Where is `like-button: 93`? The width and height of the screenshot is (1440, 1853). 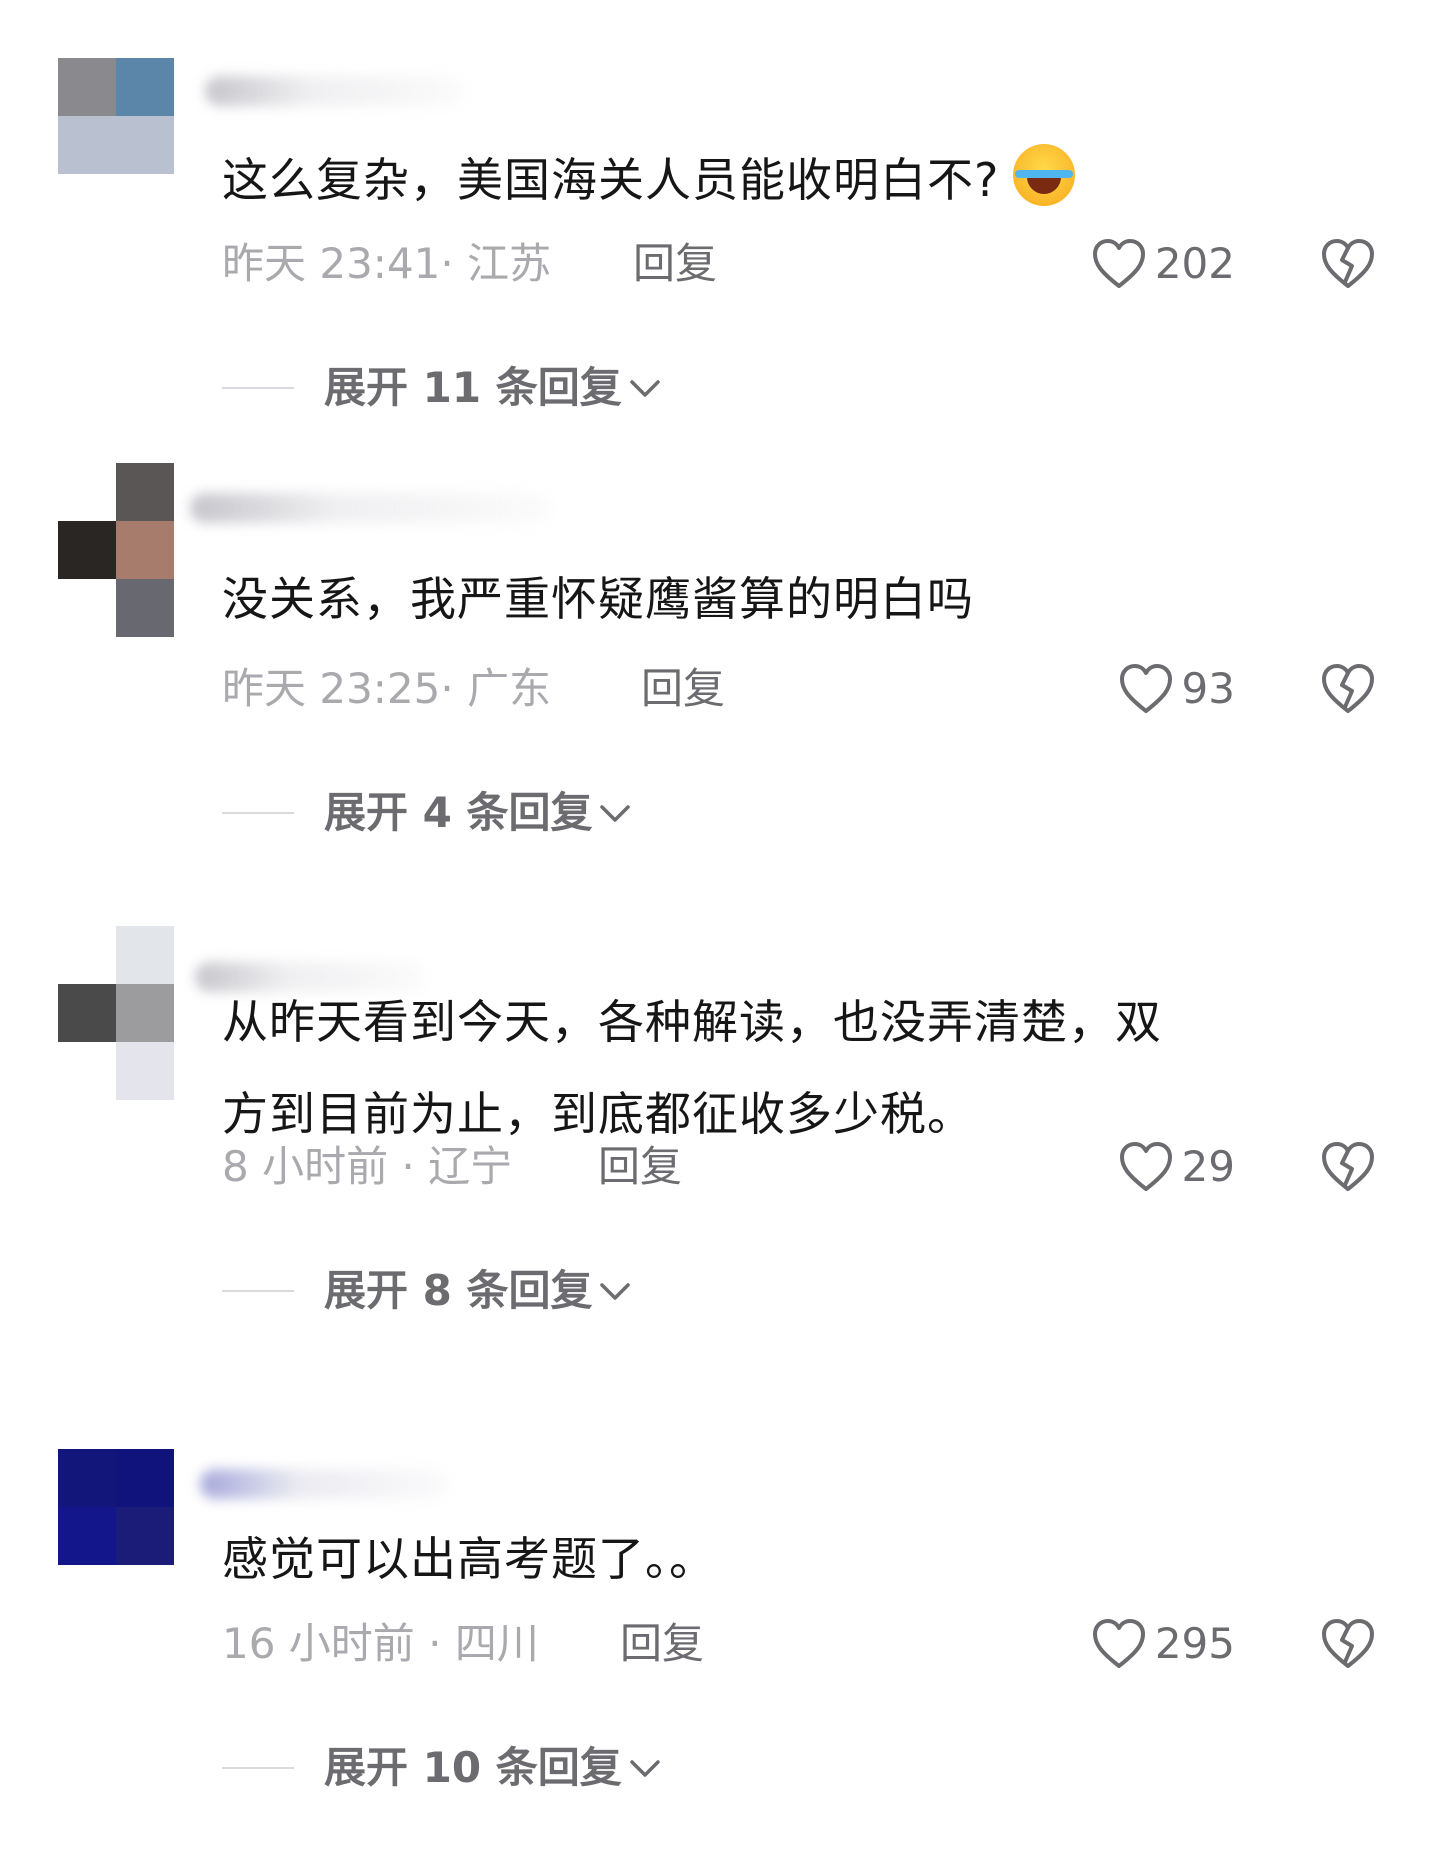 like-button: 93 is located at coordinates (1176, 689).